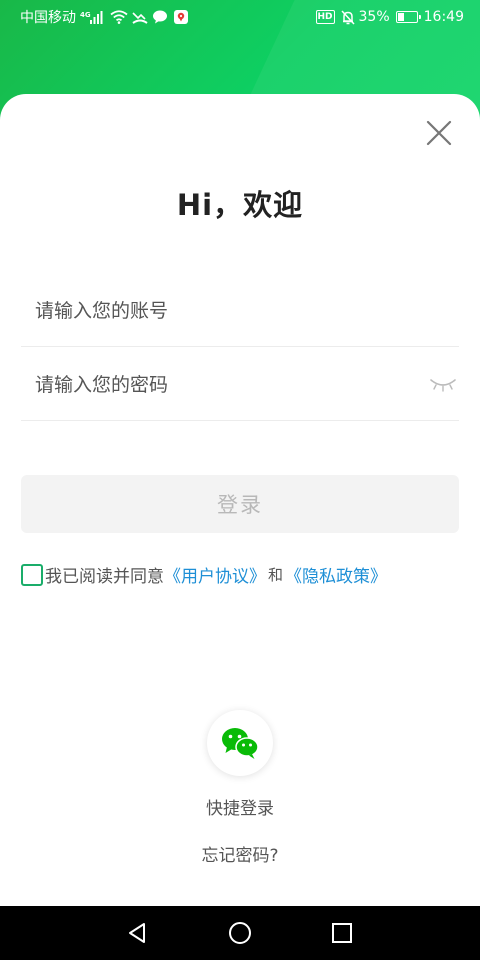 This screenshot has height=960, width=480. Describe the element at coordinates (119, 17) in the screenshot. I see `wifi-icon` at that location.